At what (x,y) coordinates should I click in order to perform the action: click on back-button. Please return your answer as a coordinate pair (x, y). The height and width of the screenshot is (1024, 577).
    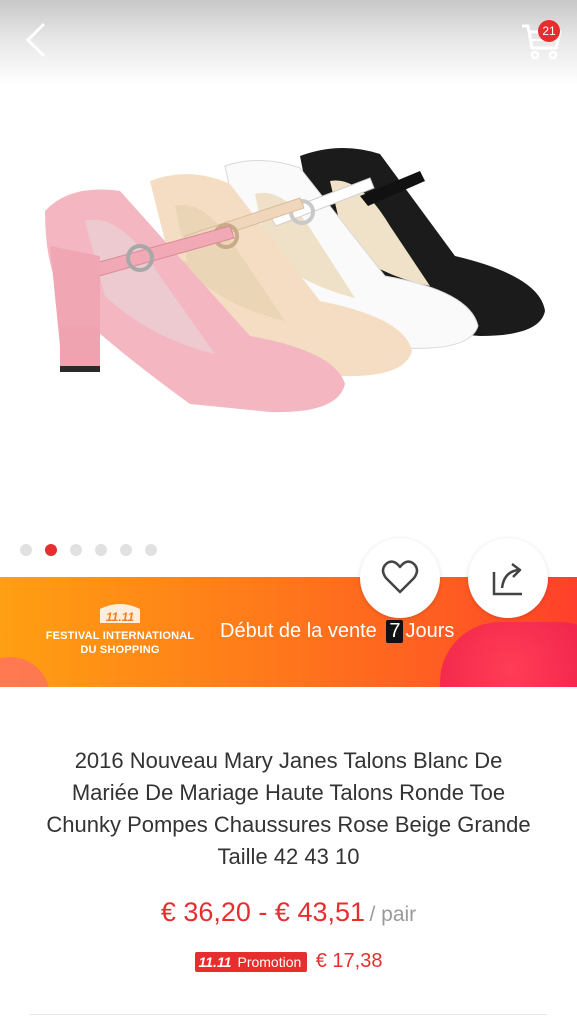
    Looking at the image, I should click on (38, 40).